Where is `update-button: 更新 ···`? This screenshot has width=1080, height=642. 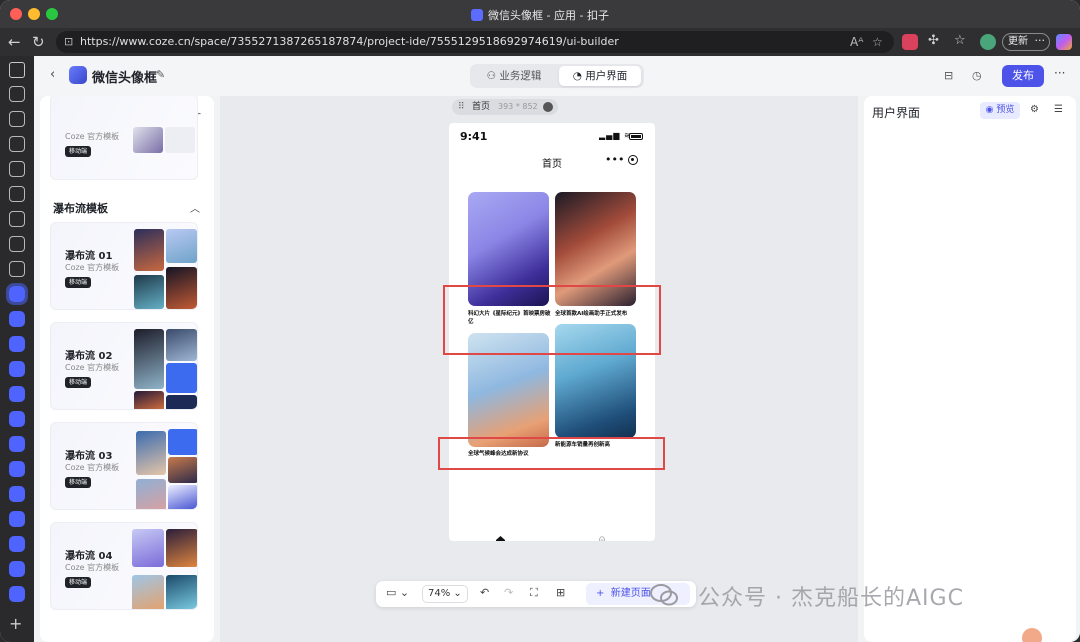
update-button: 更新 ··· is located at coordinates (1026, 42).